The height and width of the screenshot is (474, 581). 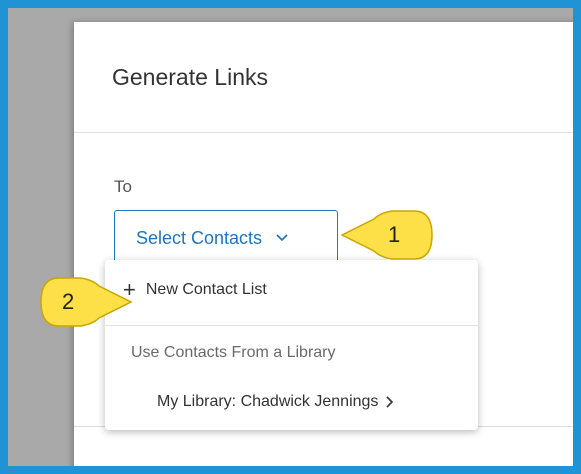 What do you see at coordinates (291, 325) in the screenshot?
I see `dropdown-separator` at bounding box center [291, 325].